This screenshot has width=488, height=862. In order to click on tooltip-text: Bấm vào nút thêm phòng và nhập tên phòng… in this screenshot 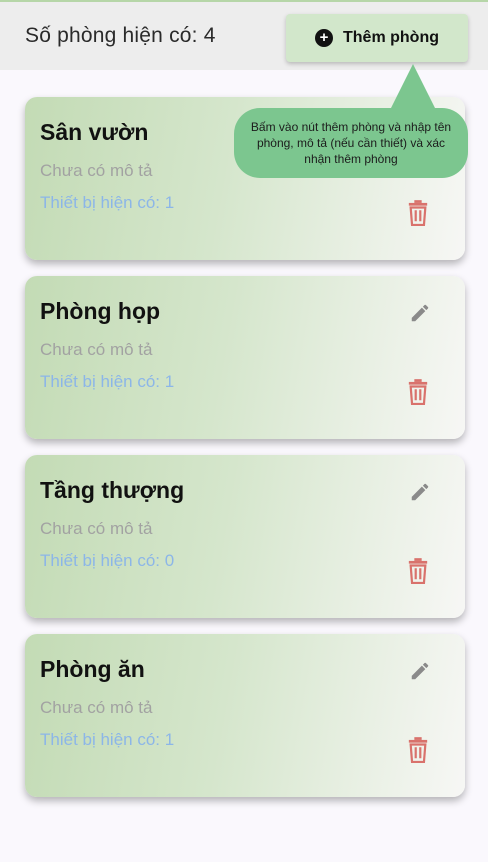, I will do `click(351, 143)`.